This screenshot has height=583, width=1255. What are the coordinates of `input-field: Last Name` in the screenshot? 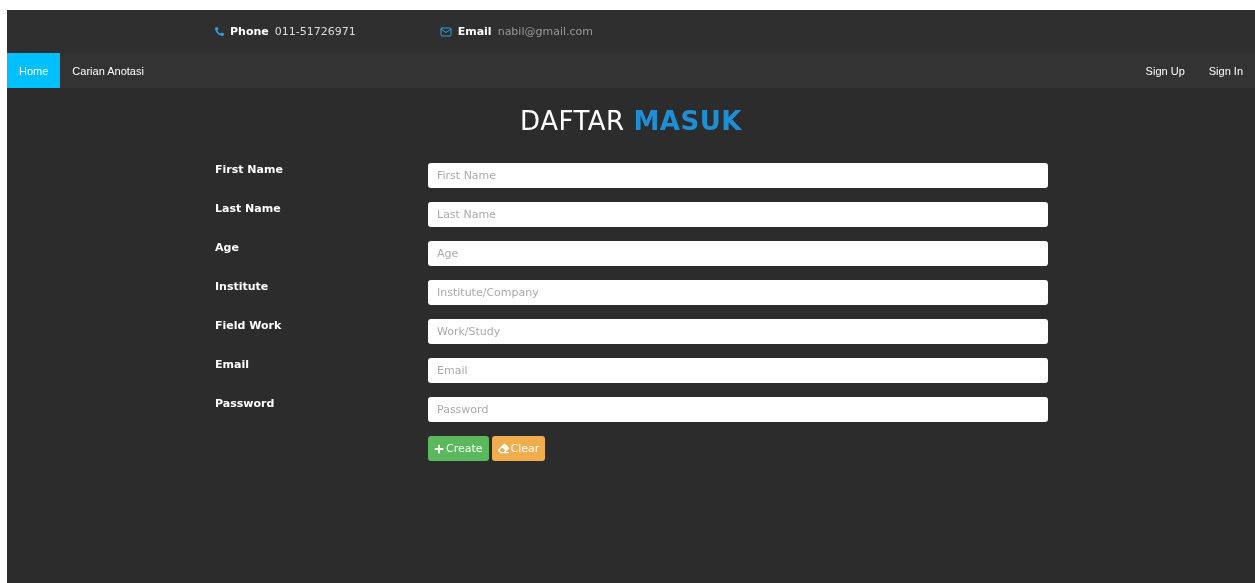 It's located at (738, 214).